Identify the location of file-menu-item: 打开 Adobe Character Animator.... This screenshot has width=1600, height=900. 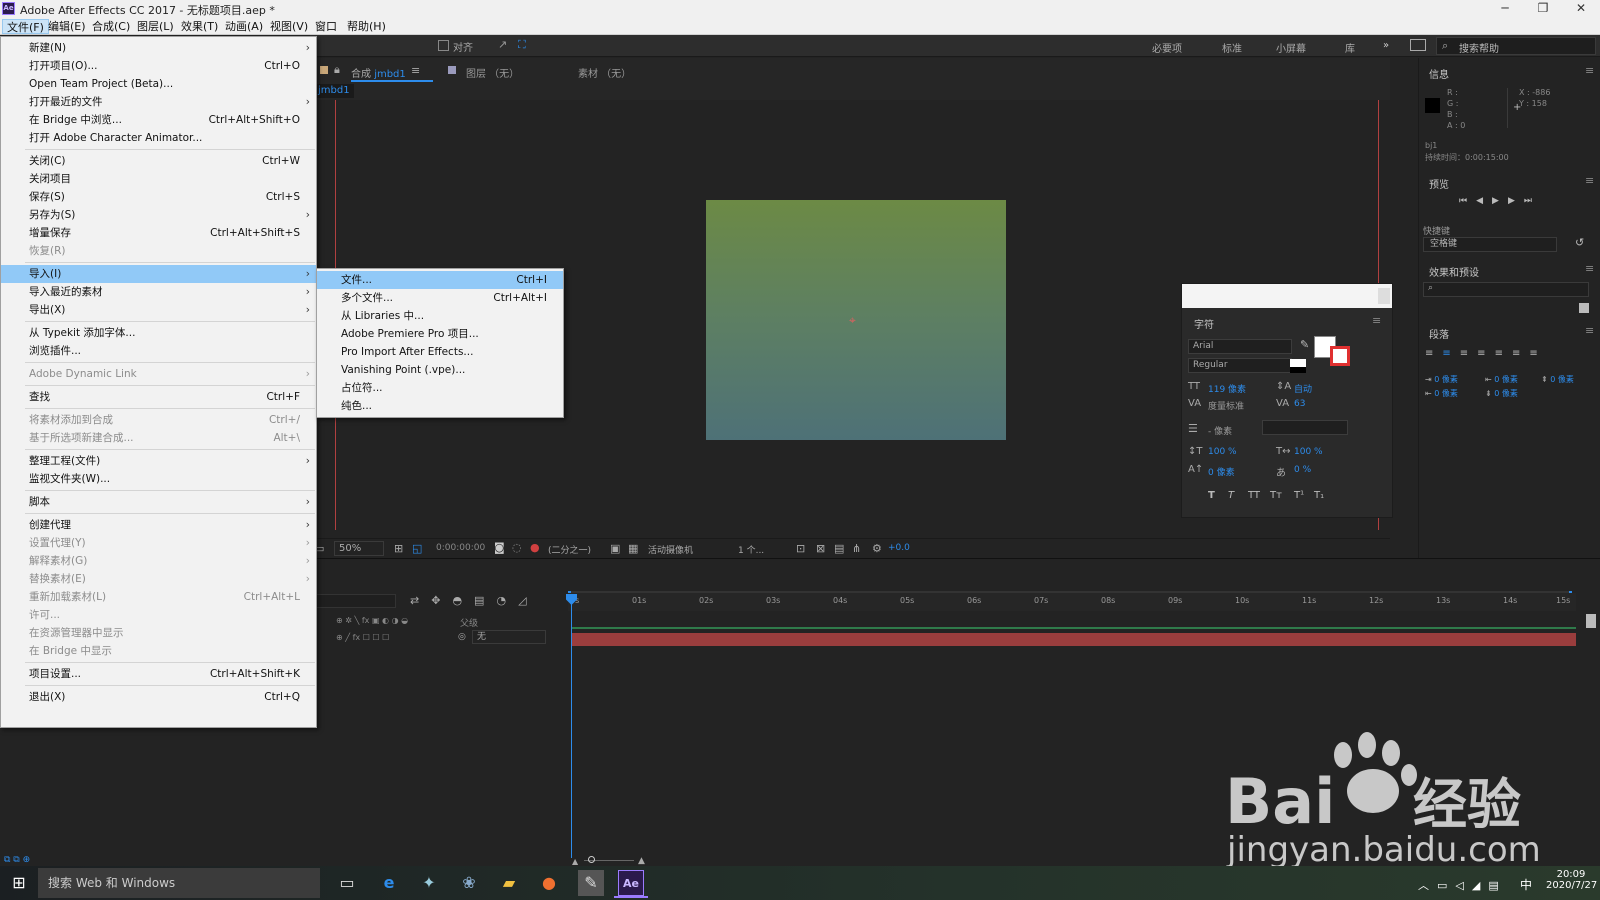
(158, 138).